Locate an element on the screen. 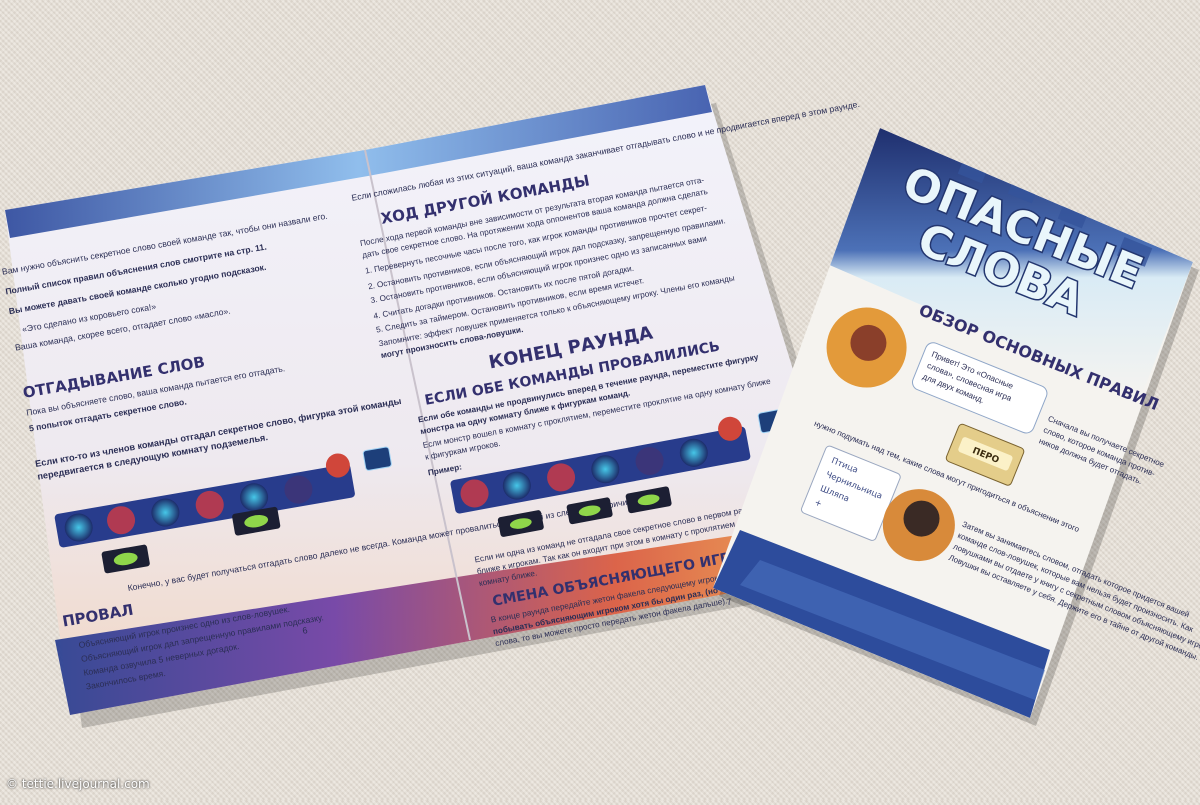 Image resolution: width=1200 pixels, height=805 pixels. watermark: © tettie.livejournal.com is located at coordinates (78, 784).